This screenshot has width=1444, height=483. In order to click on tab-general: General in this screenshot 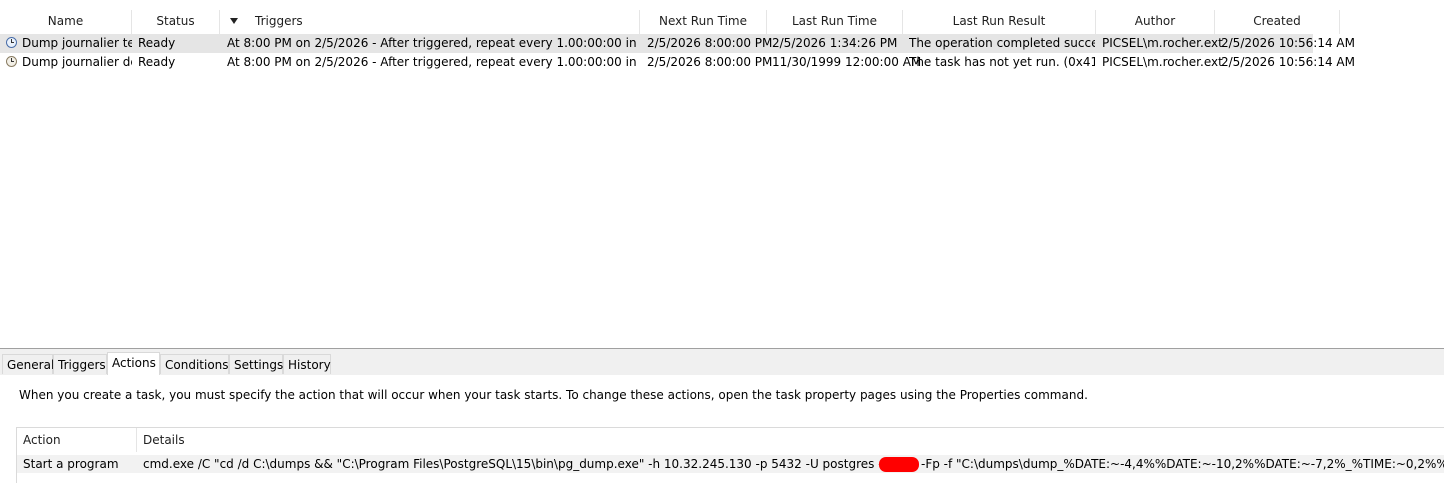, I will do `click(28, 364)`.